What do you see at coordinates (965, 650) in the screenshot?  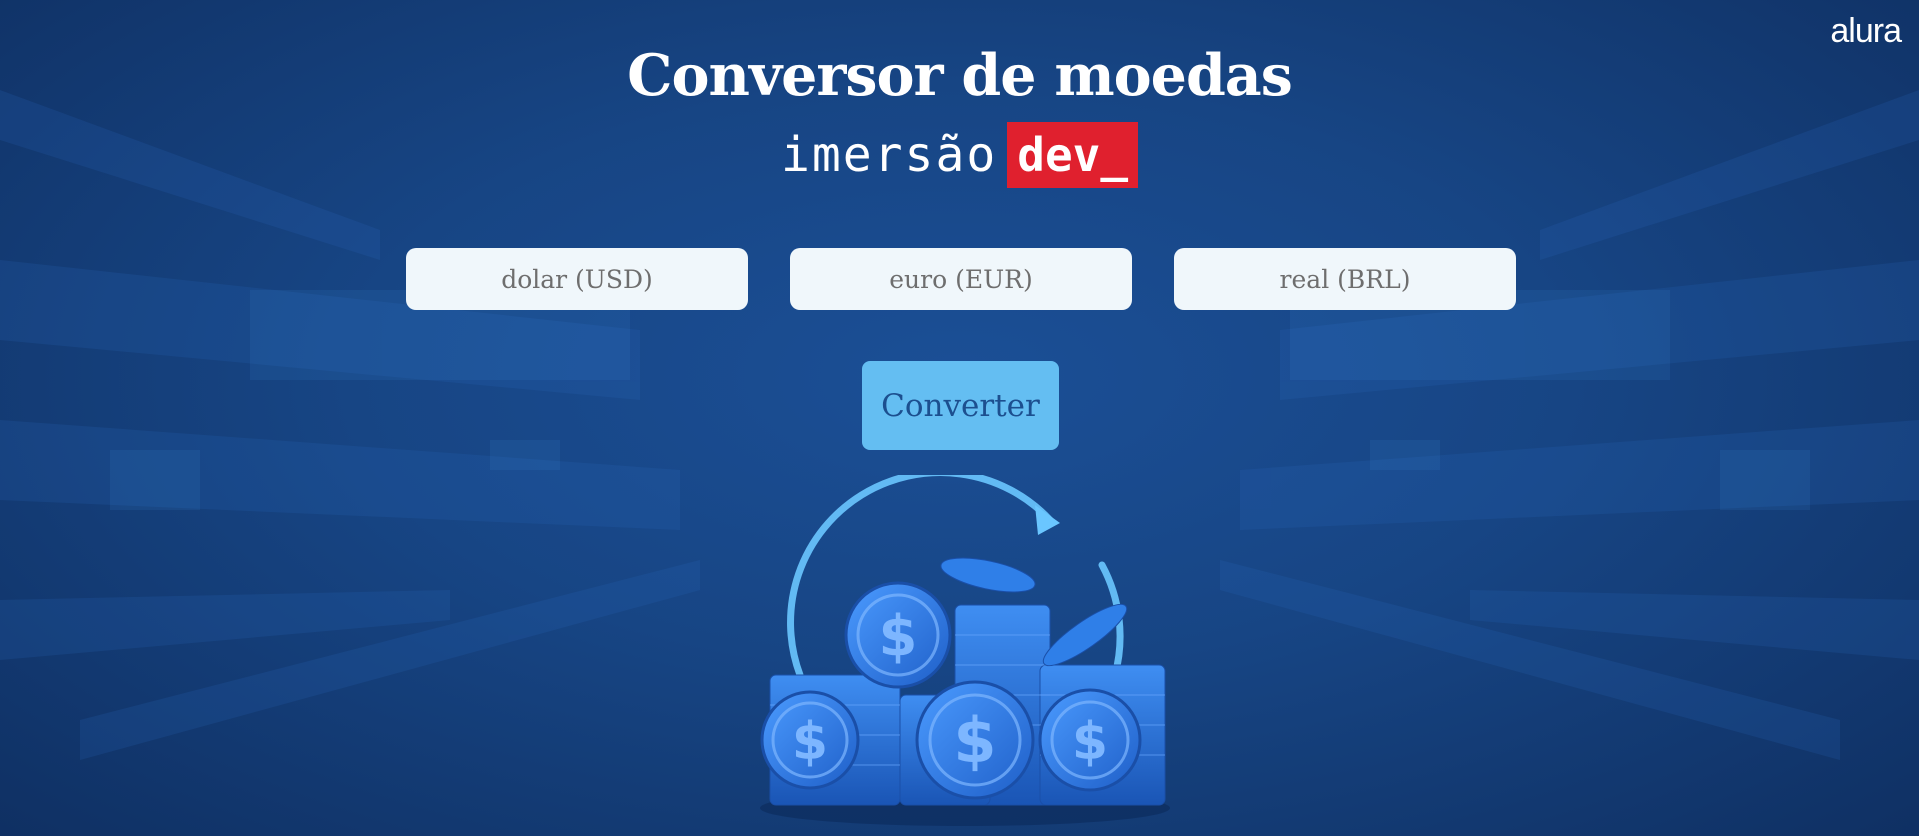 I see `coins-with-rotate-arrow-icon: $ $ $ $` at bounding box center [965, 650].